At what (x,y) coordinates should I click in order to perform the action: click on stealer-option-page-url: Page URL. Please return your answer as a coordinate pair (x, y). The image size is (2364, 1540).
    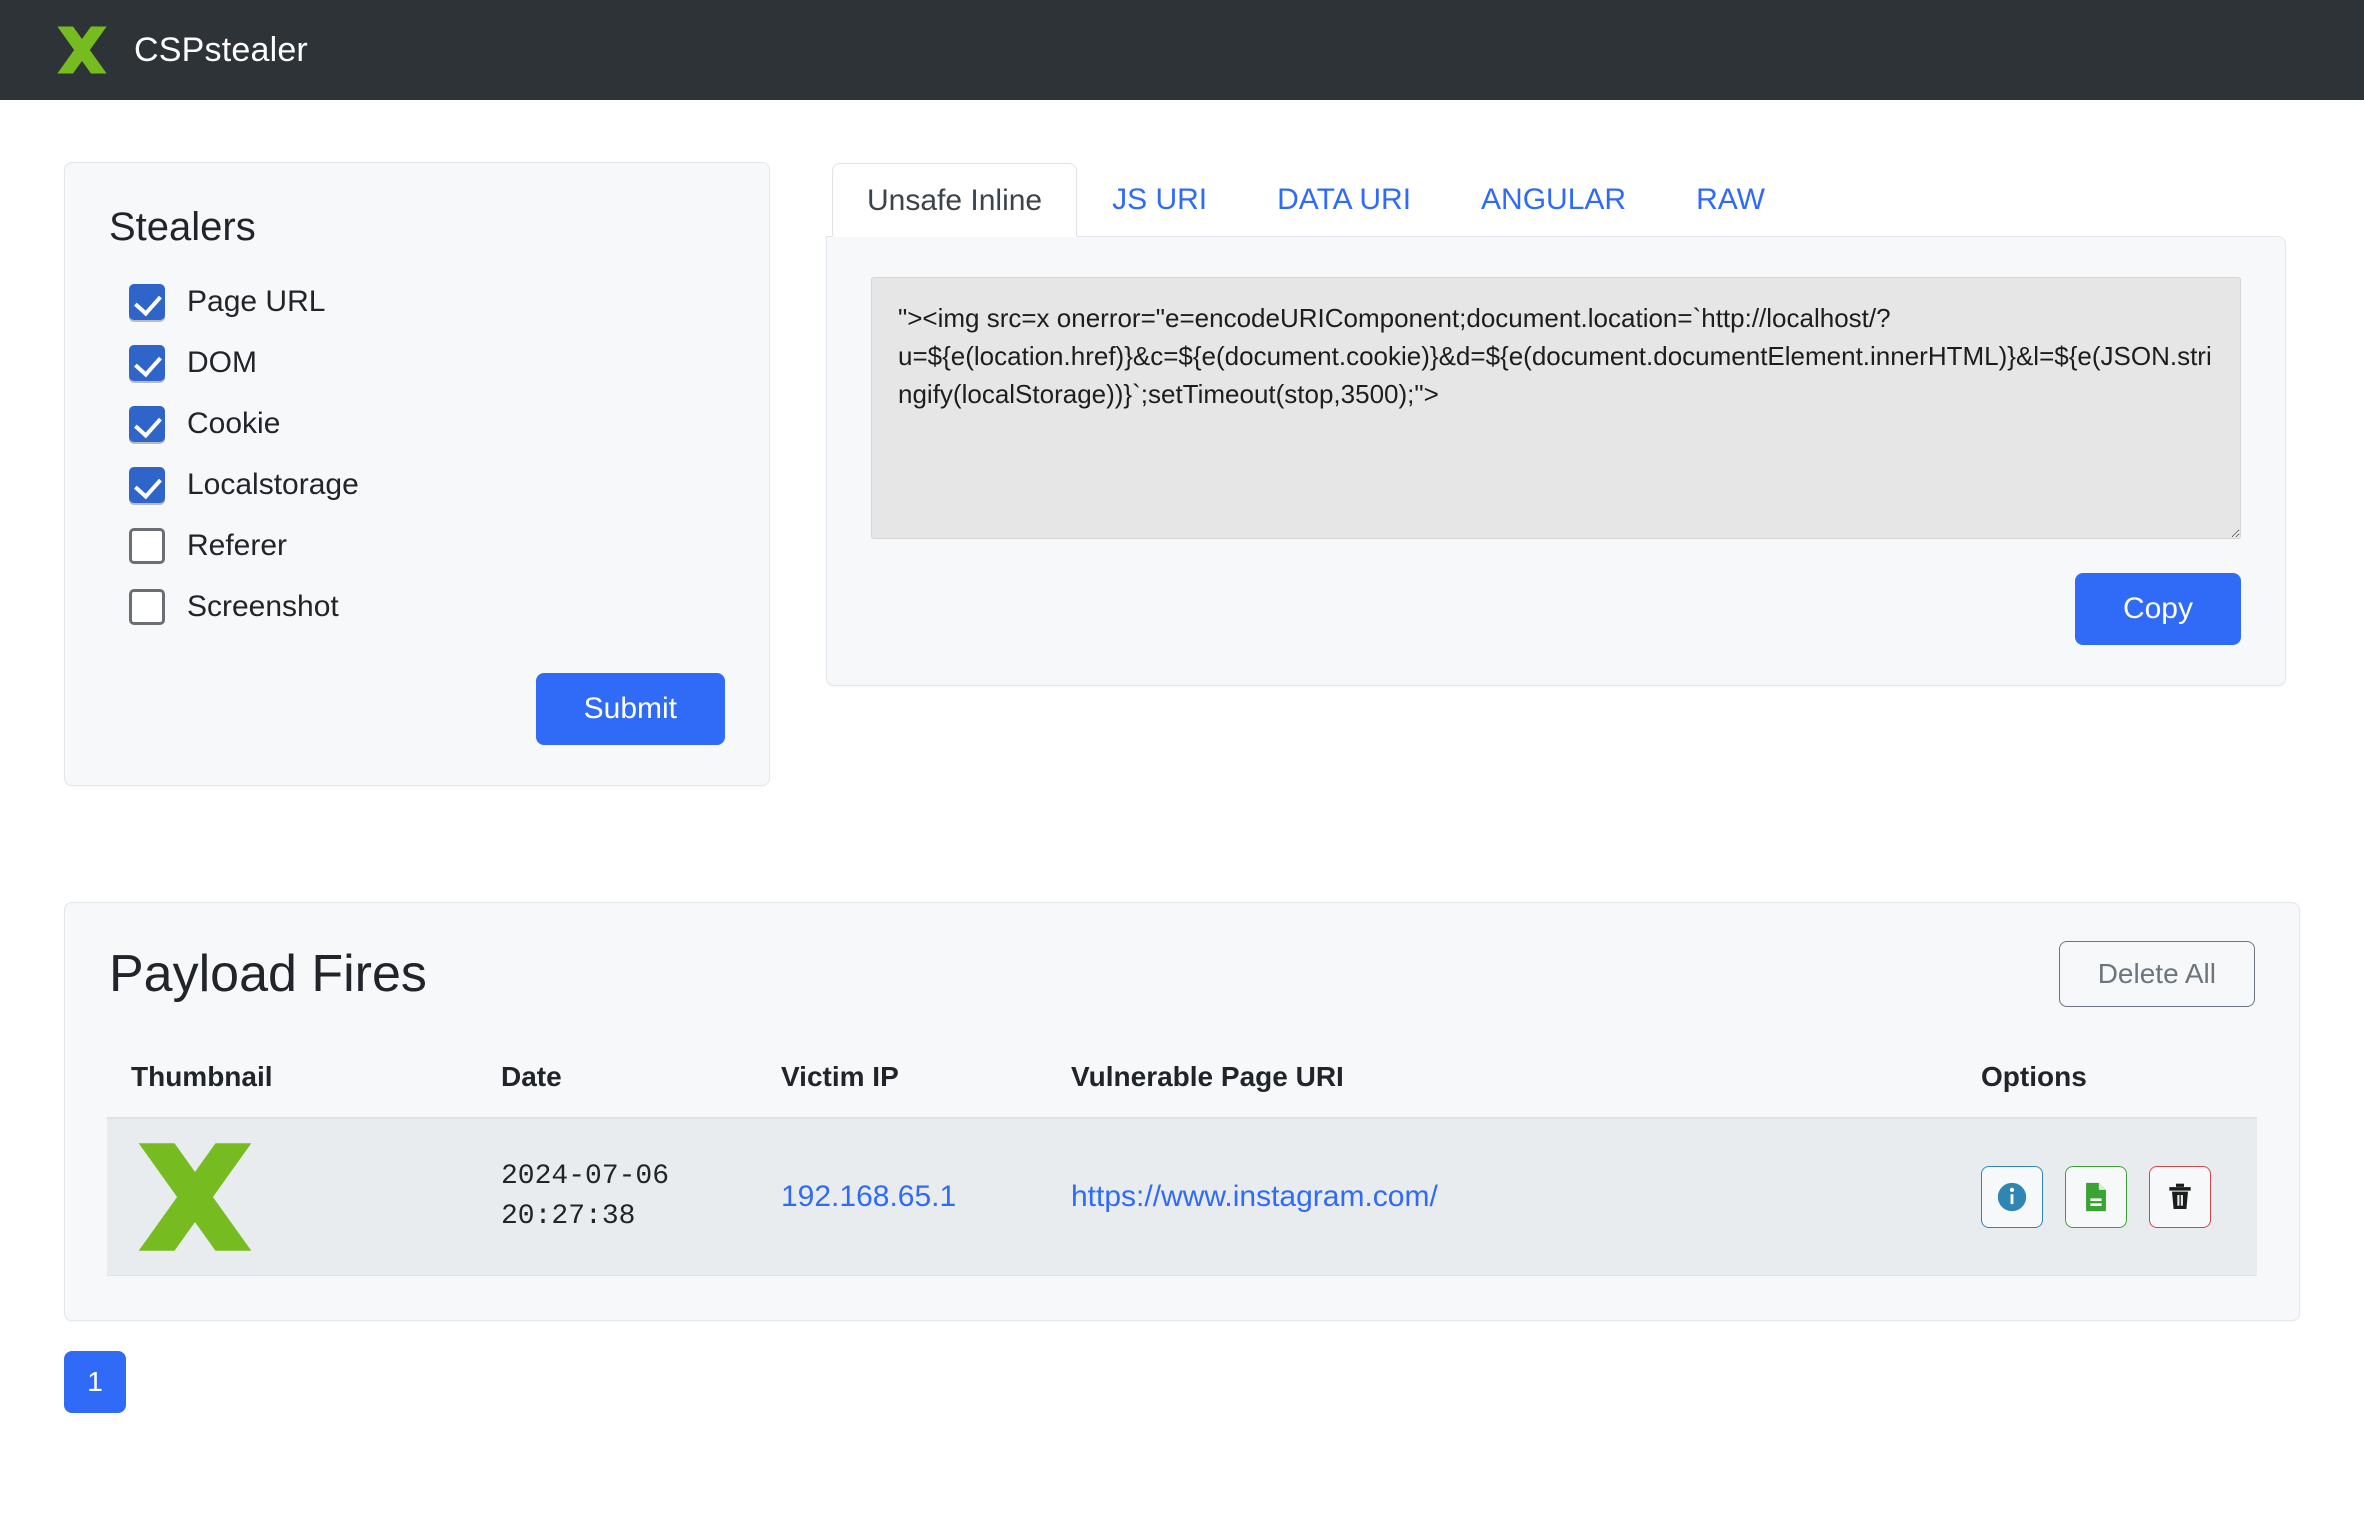
    Looking at the image, I should click on (417, 302).